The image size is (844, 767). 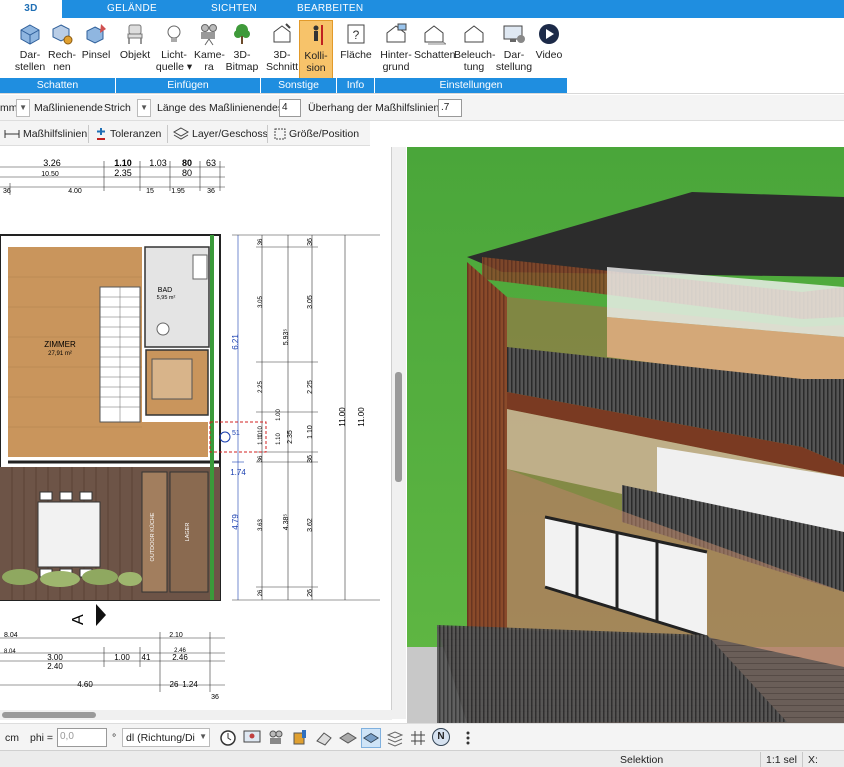 What do you see at coordinates (474, 34) in the screenshot?
I see `house-light-icon` at bounding box center [474, 34].